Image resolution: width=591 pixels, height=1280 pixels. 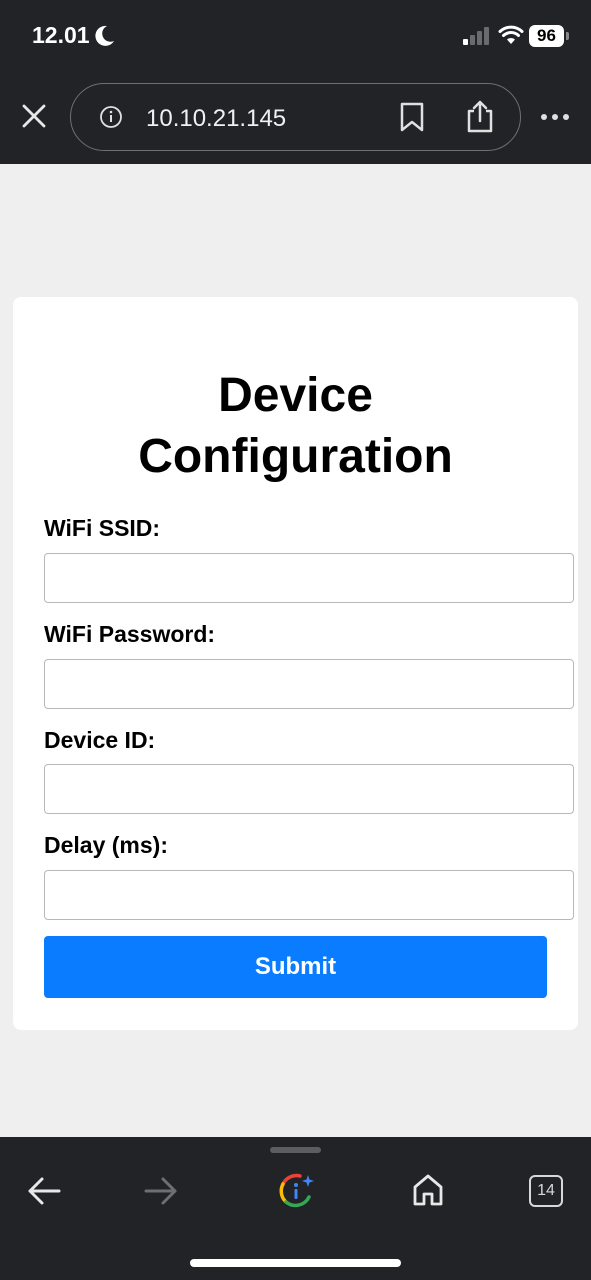 What do you see at coordinates (295, 117) in the screenshot?
I see `address-bar: 10.10.21.145` at bounding box center [295, 117].